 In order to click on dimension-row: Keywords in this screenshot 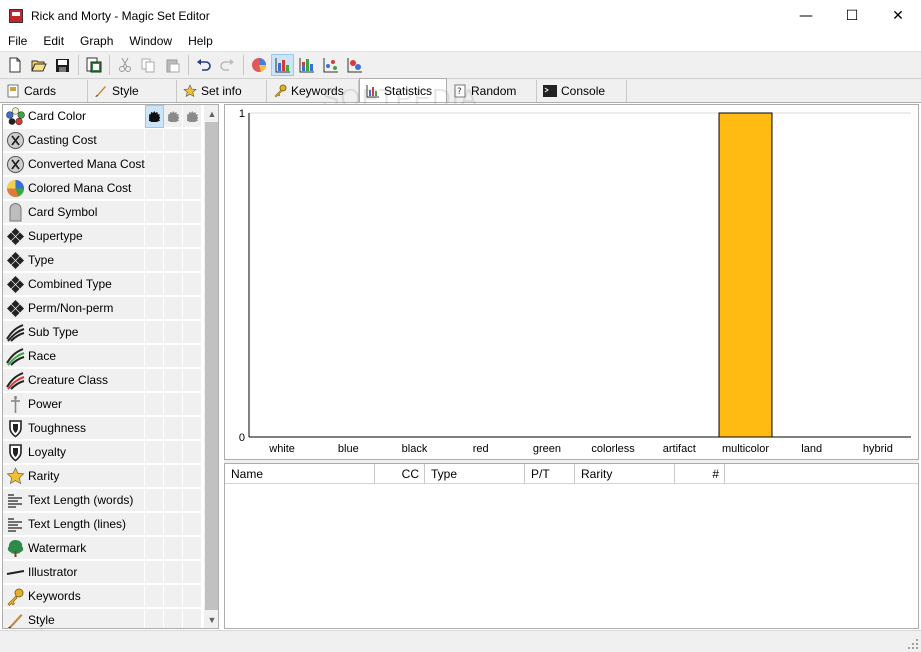, I will do `click(103, 597)`.